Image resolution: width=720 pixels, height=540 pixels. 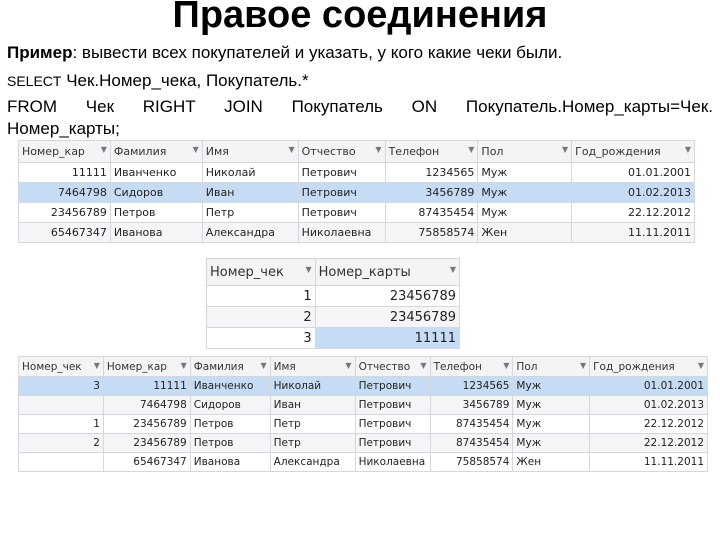 I want to click on table-cell: Иванова, so click(x=156, y=232).